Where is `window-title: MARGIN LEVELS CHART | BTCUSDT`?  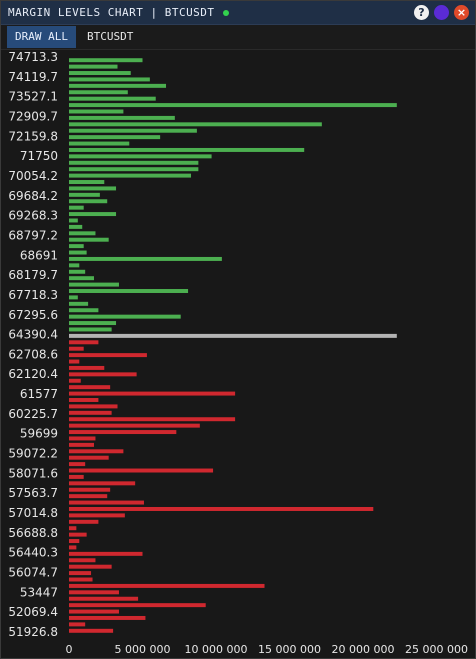 window-title: MARGIN LEVELS CHART | BTCUSDT is located at coordinates (111, 12).